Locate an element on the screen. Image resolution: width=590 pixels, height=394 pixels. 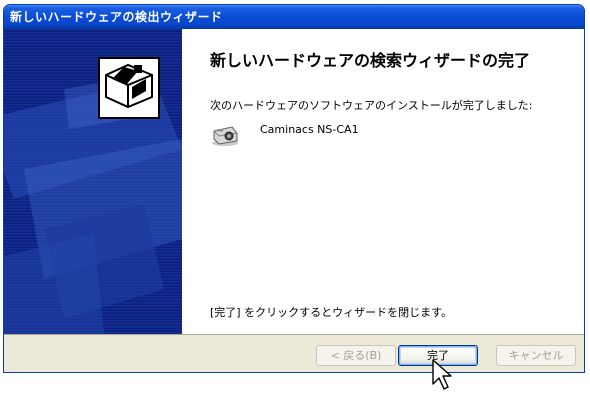
hardware-box-icon is located at coordinates (129, 88).